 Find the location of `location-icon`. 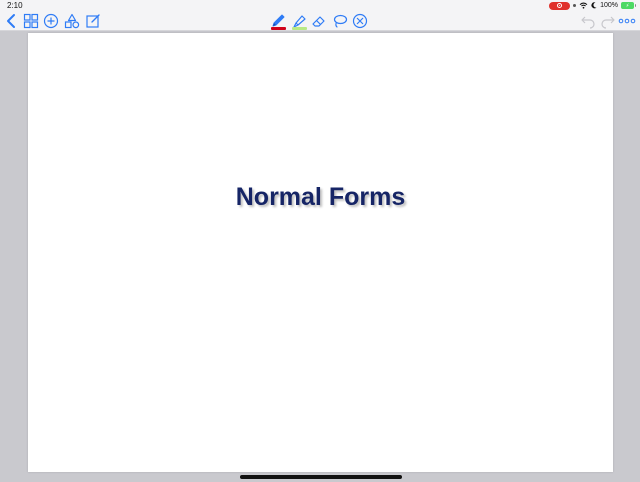

location-icon is located at coordinates (575, 5).